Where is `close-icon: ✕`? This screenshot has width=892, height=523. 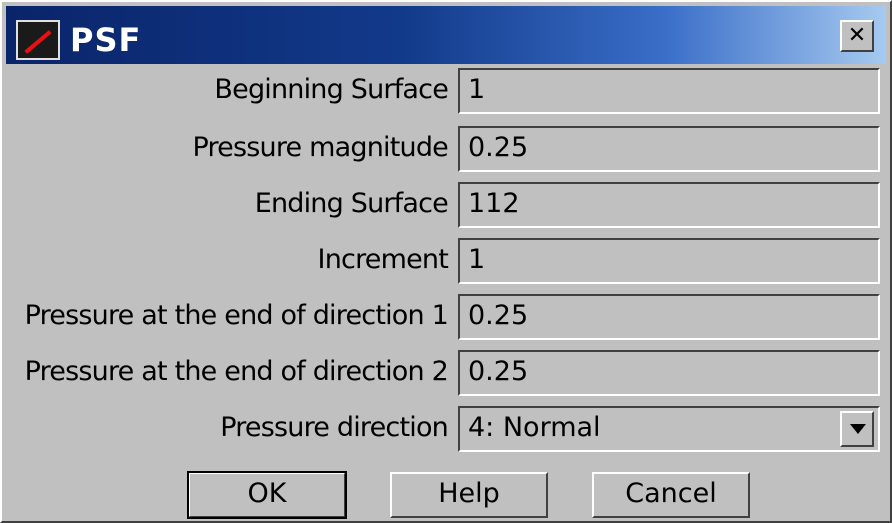
close-icon: ✕ is located at coordinates (857, 35).